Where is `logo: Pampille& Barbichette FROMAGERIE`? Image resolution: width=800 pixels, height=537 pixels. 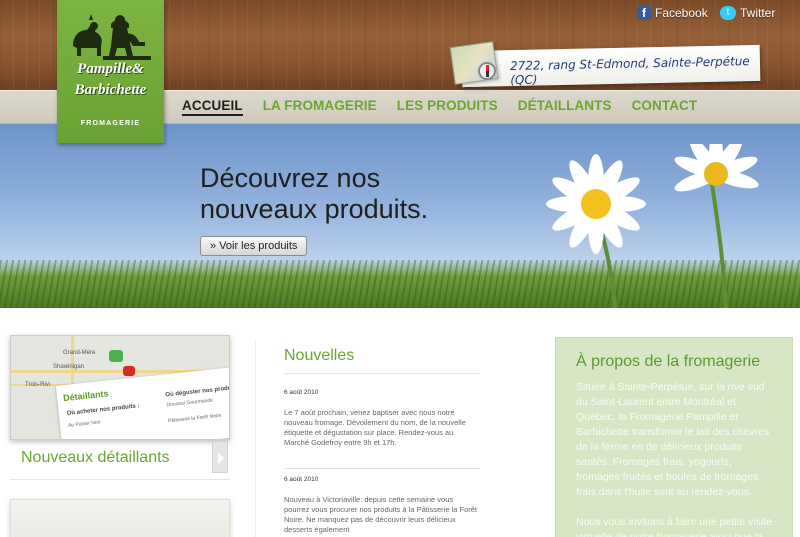
logo: Pampille& Barbichette FROMAGERIE is located at coordinates (110, 71).